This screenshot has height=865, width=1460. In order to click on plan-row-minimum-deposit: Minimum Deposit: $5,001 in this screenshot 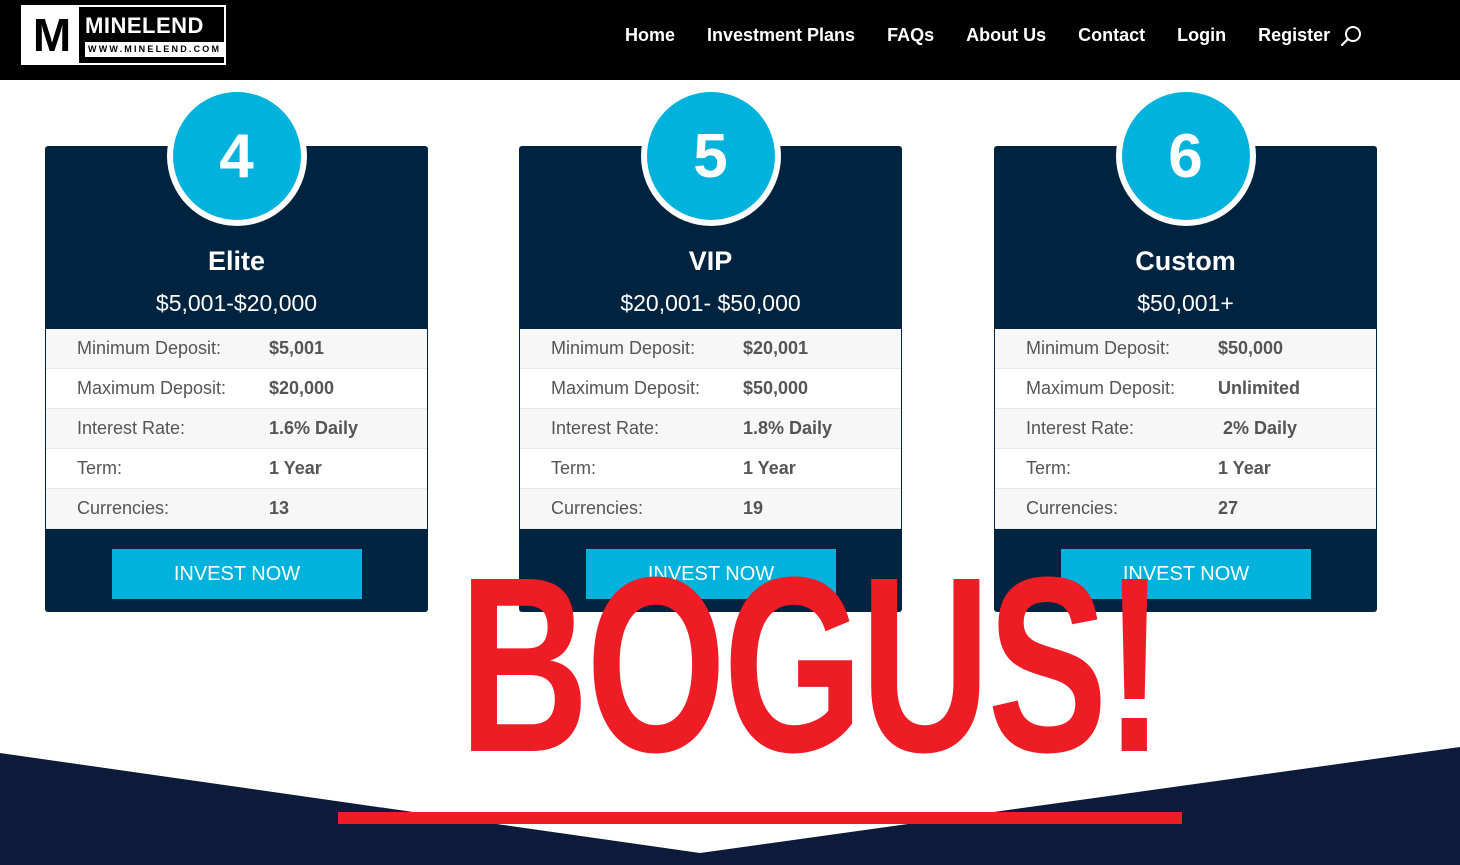, I will do `click(236, 349)`.